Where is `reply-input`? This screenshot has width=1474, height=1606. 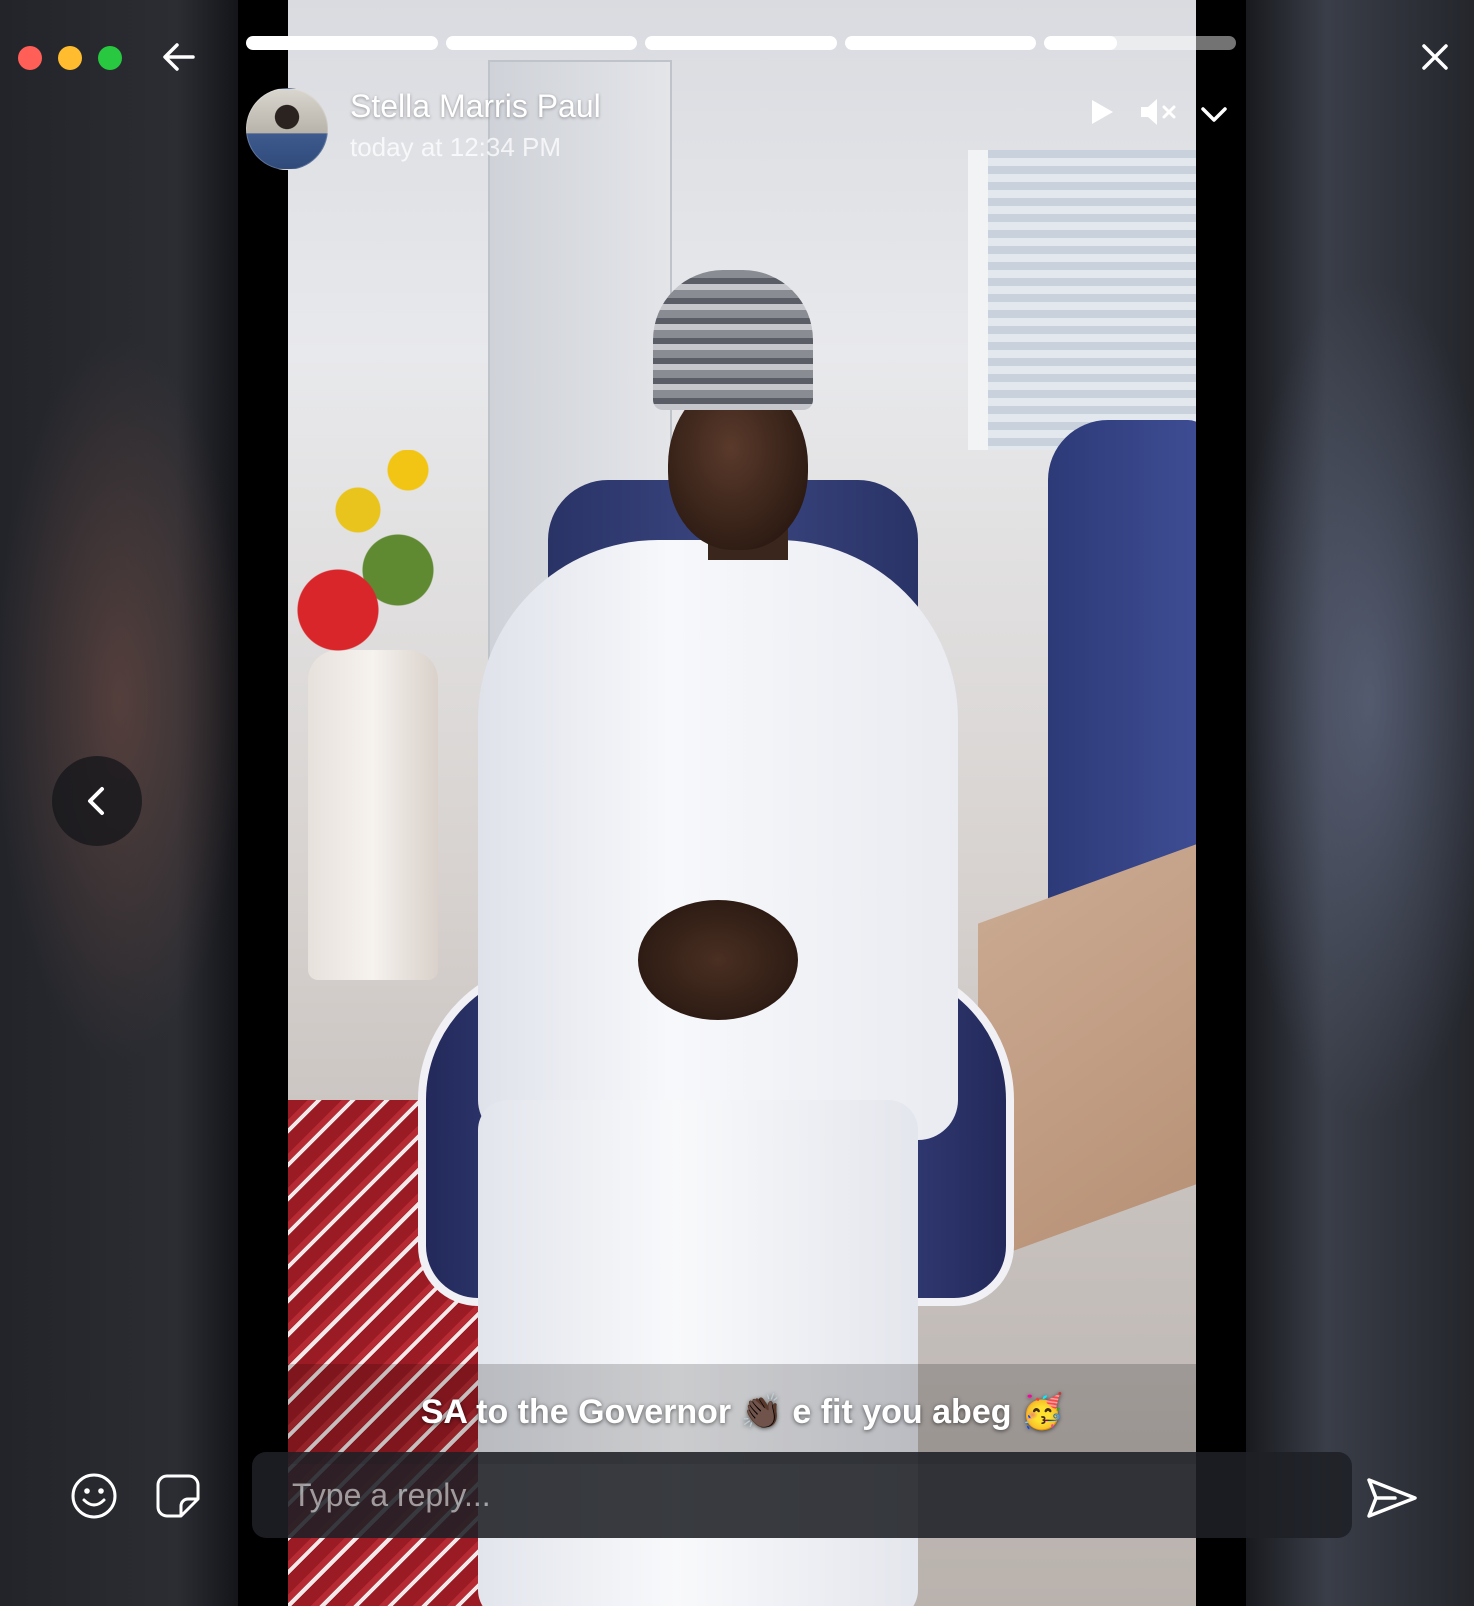 reply-input is located at coordinates (802, 1495).